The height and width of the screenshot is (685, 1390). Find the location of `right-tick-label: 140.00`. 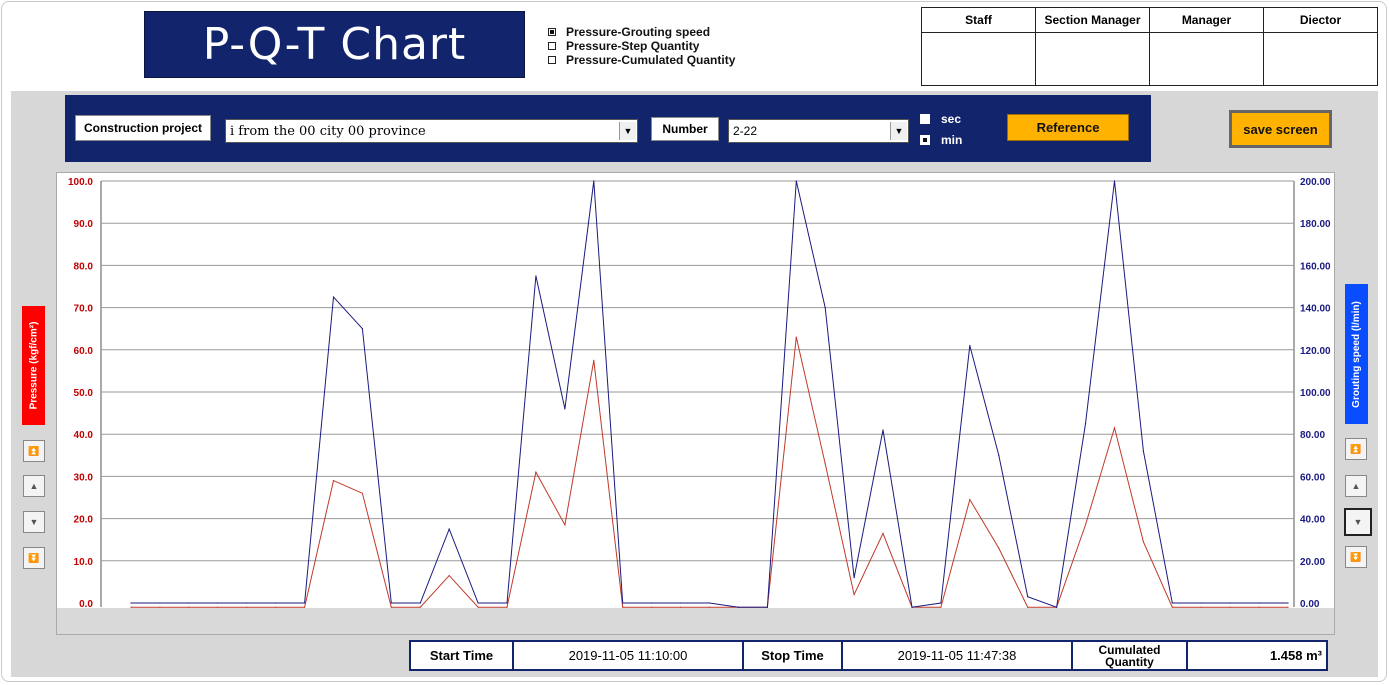

right-tick-label: 140.00 is located at coordinates (1315, 309).